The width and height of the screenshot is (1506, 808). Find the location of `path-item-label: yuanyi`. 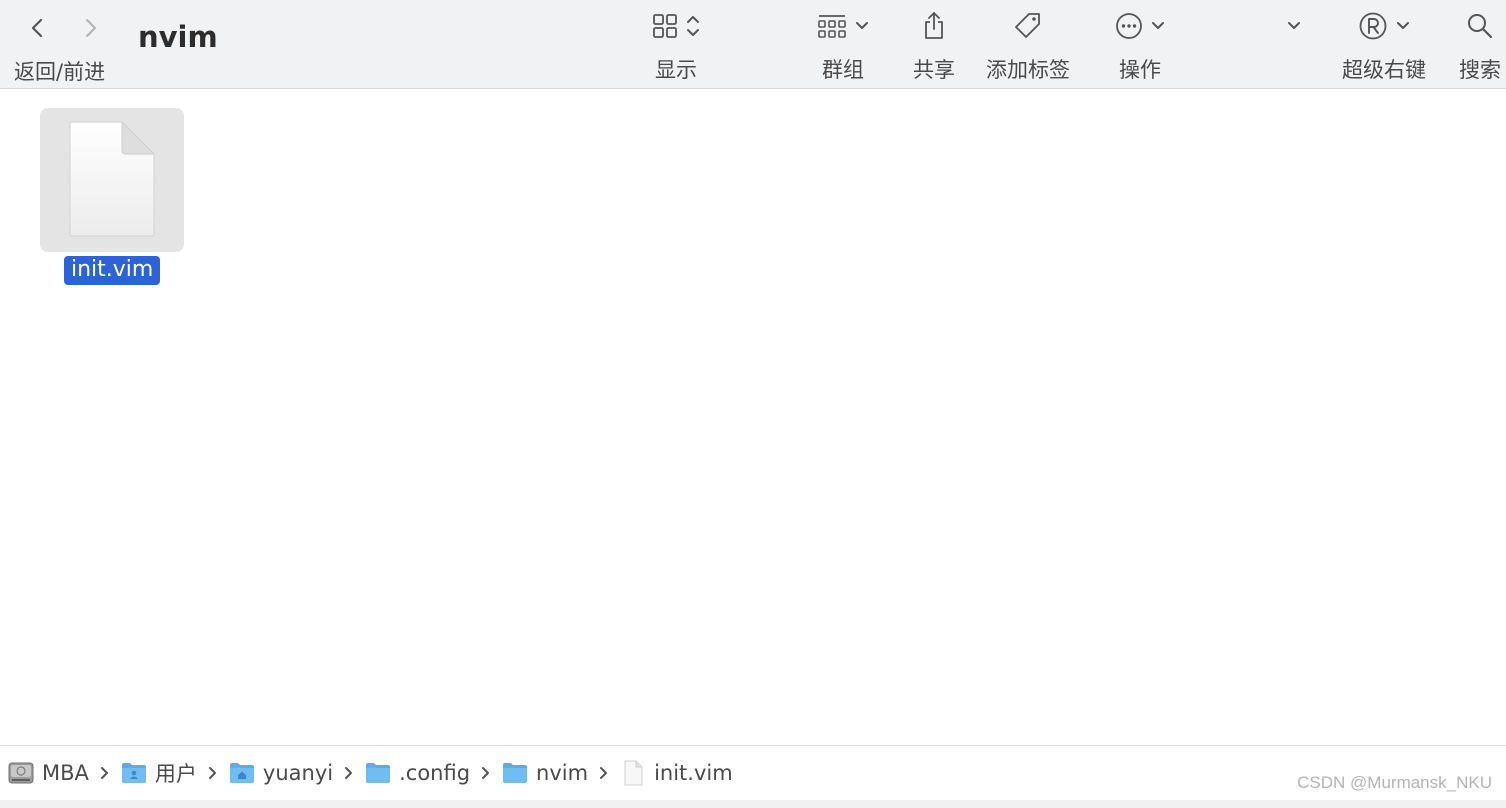

path-item-label: yuanyi is located at coordinates (298, 773).